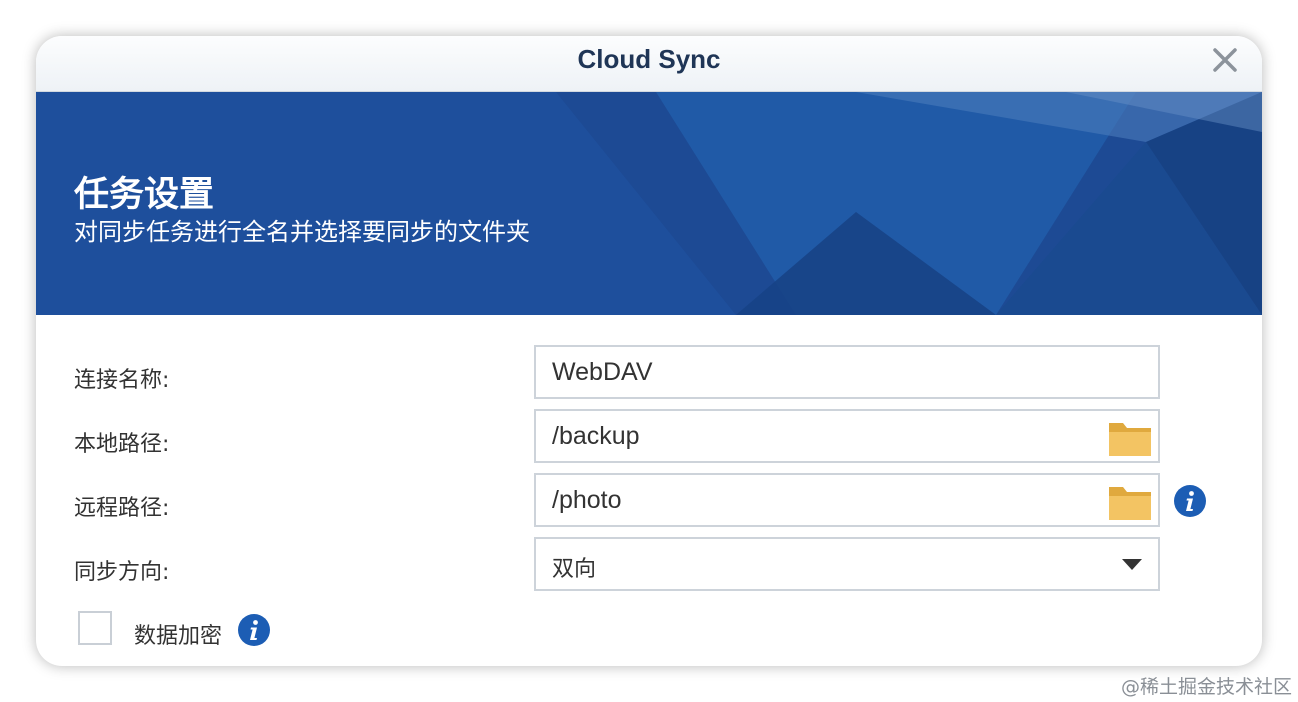  Describe the element at coordinates (178, 636) in the screenshot. I see `encryption-label: 数据加密` at that location.